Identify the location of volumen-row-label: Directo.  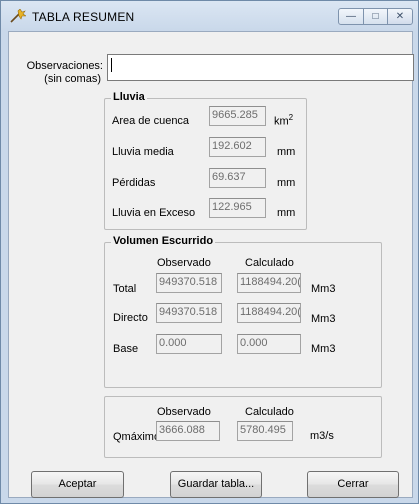
(130, 318).